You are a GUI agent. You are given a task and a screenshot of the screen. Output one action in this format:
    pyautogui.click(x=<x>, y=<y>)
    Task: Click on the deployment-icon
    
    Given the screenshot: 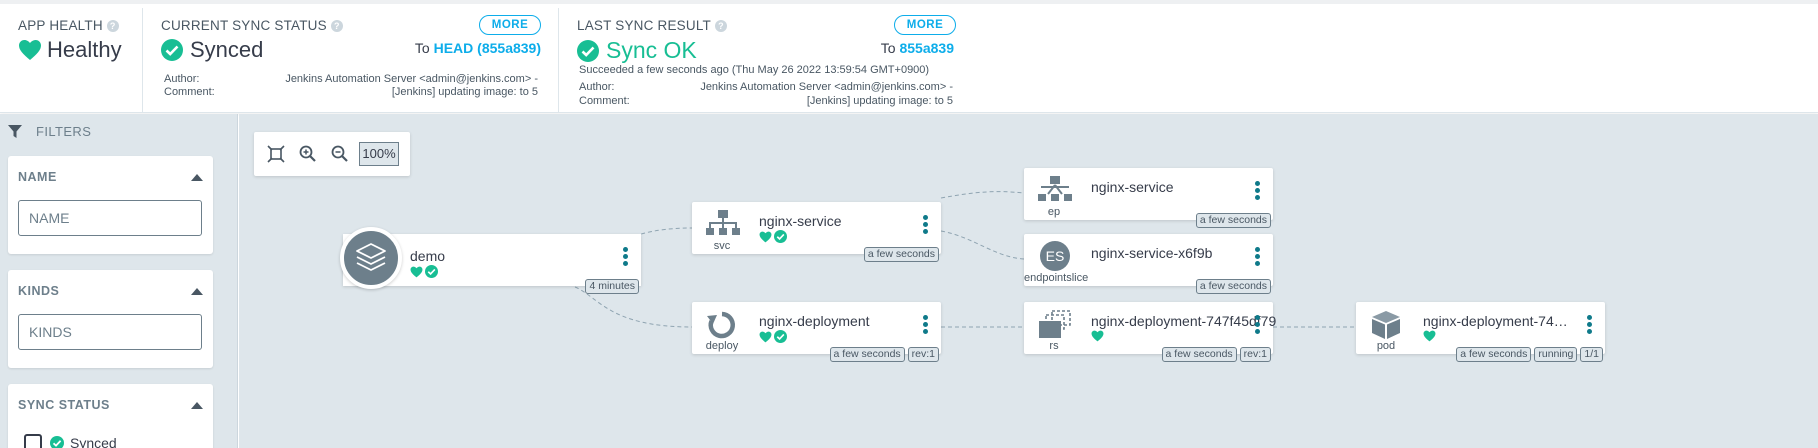 What is the action you would take?
    pyautogui.click(x=721, y=325)
    